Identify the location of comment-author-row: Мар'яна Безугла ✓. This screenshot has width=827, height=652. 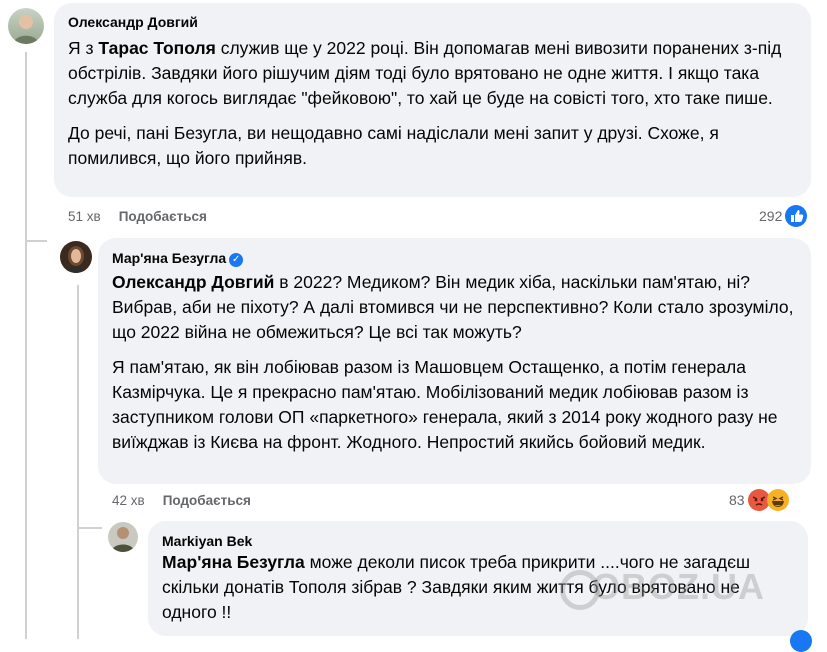
(178, 259).